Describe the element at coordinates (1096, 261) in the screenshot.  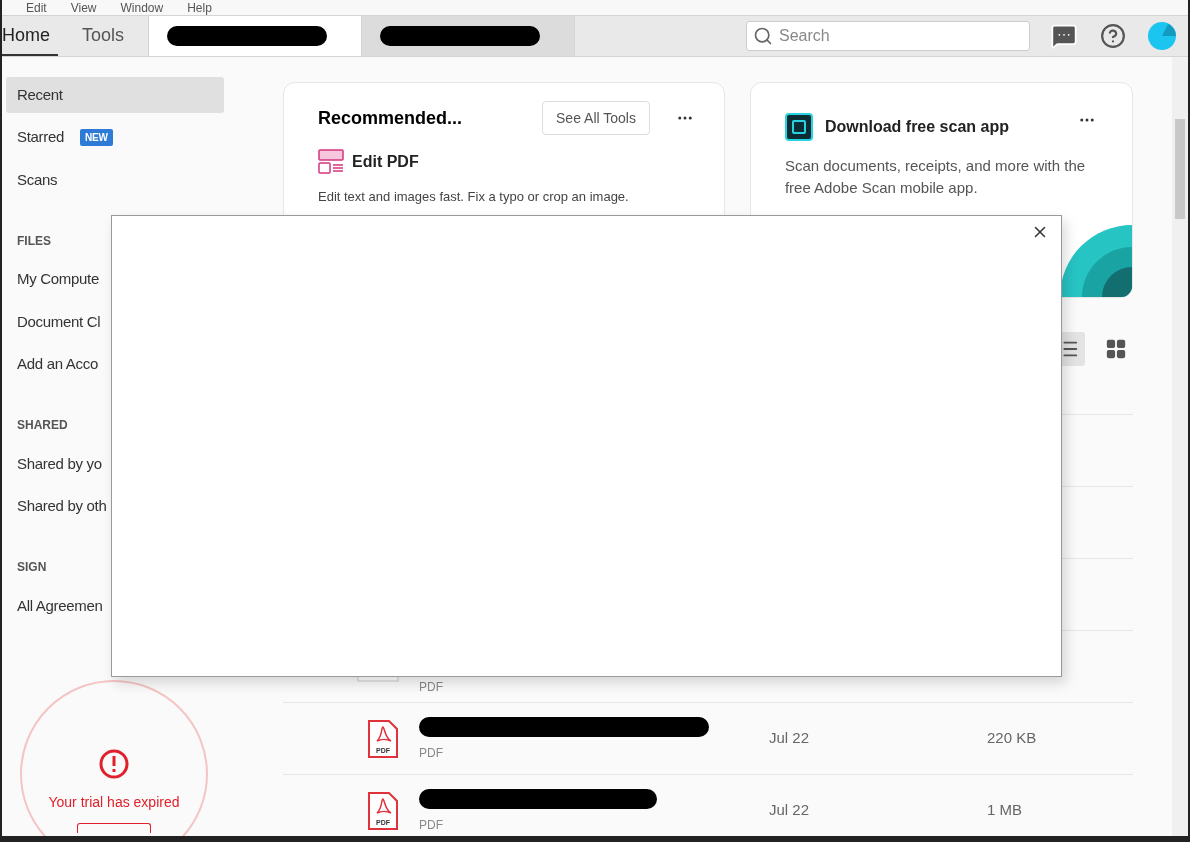
I see `arcs-illustration` at that location.